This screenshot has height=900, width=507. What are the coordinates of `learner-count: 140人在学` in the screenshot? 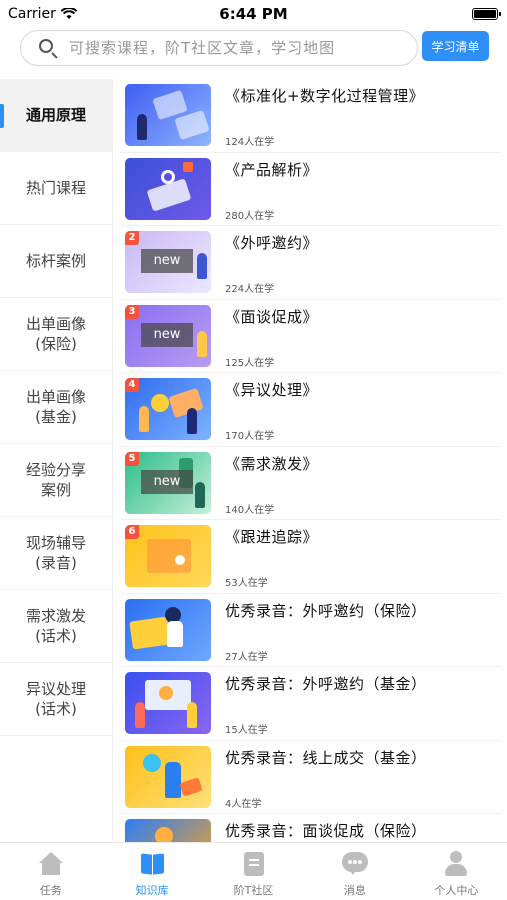 It's located at (250, 510).